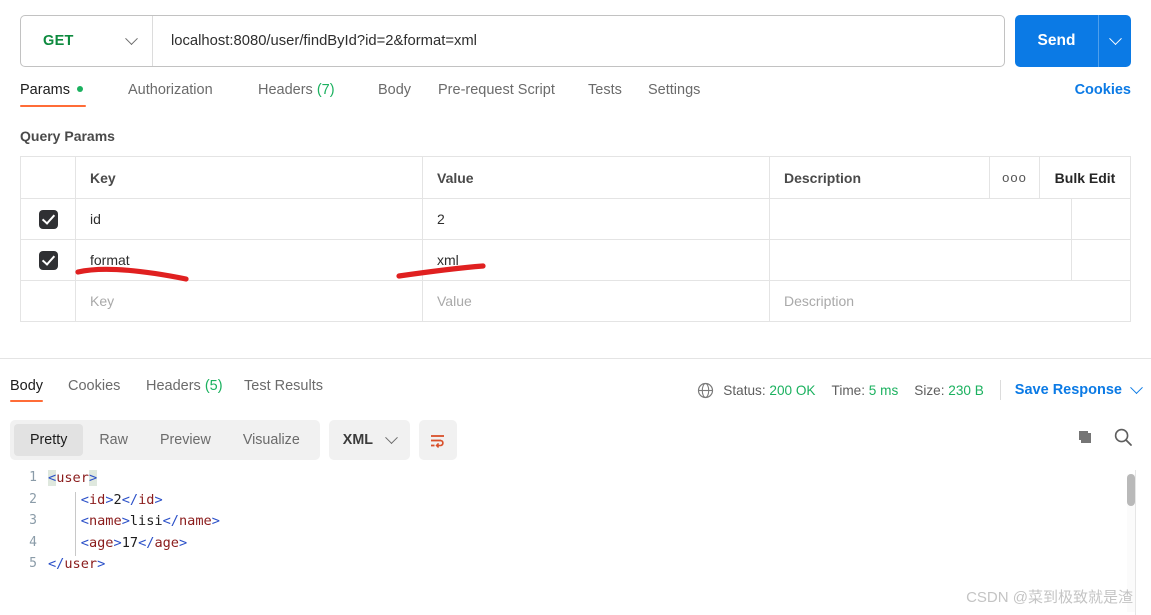 This screenshot has height=615, width=1151. Describe the element at coordinates (27, 386) in the screenshot. I see `tab-label: Body` at that location.